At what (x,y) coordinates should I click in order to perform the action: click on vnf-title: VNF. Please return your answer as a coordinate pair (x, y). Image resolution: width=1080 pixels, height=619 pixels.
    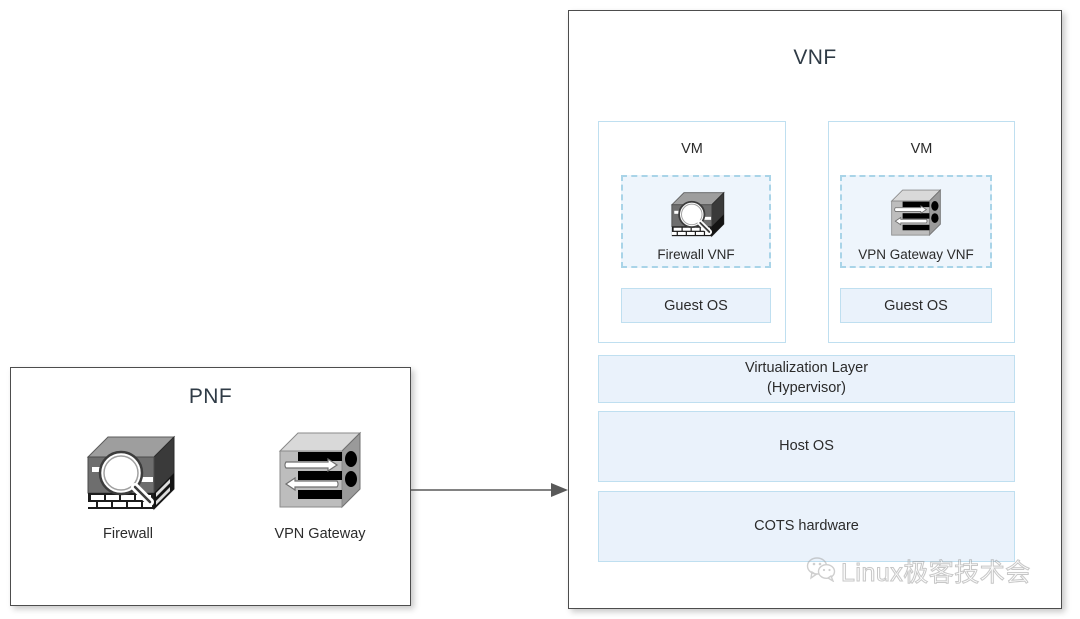
    Looking at the image, I should click on (815, 57).